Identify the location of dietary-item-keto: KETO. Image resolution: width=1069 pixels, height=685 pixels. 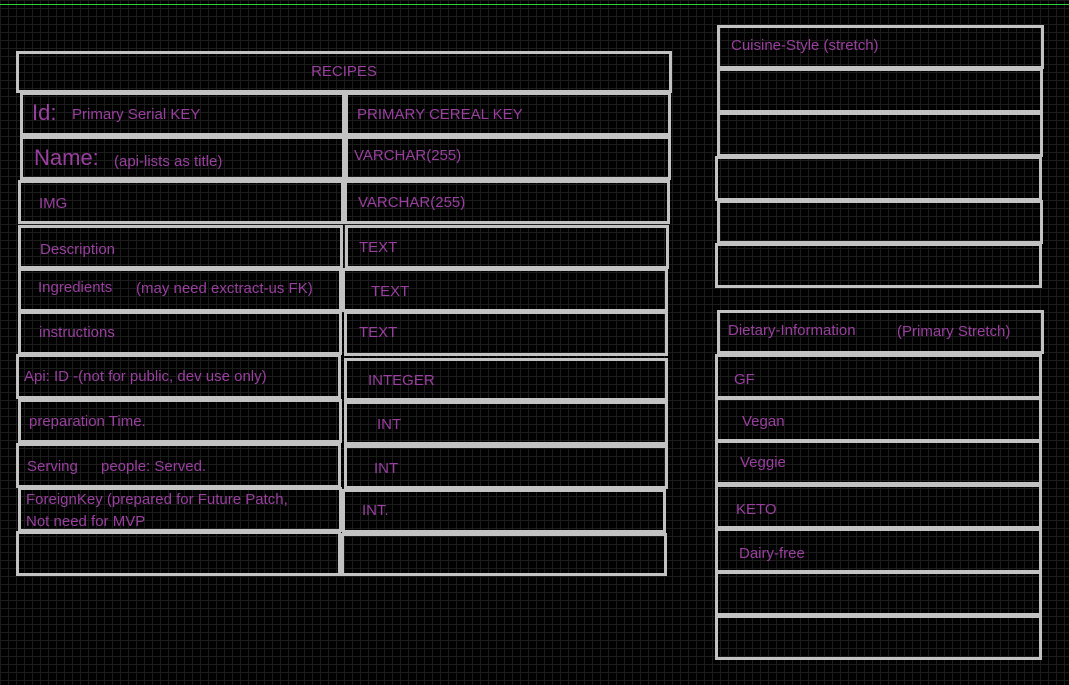
(878, 506).